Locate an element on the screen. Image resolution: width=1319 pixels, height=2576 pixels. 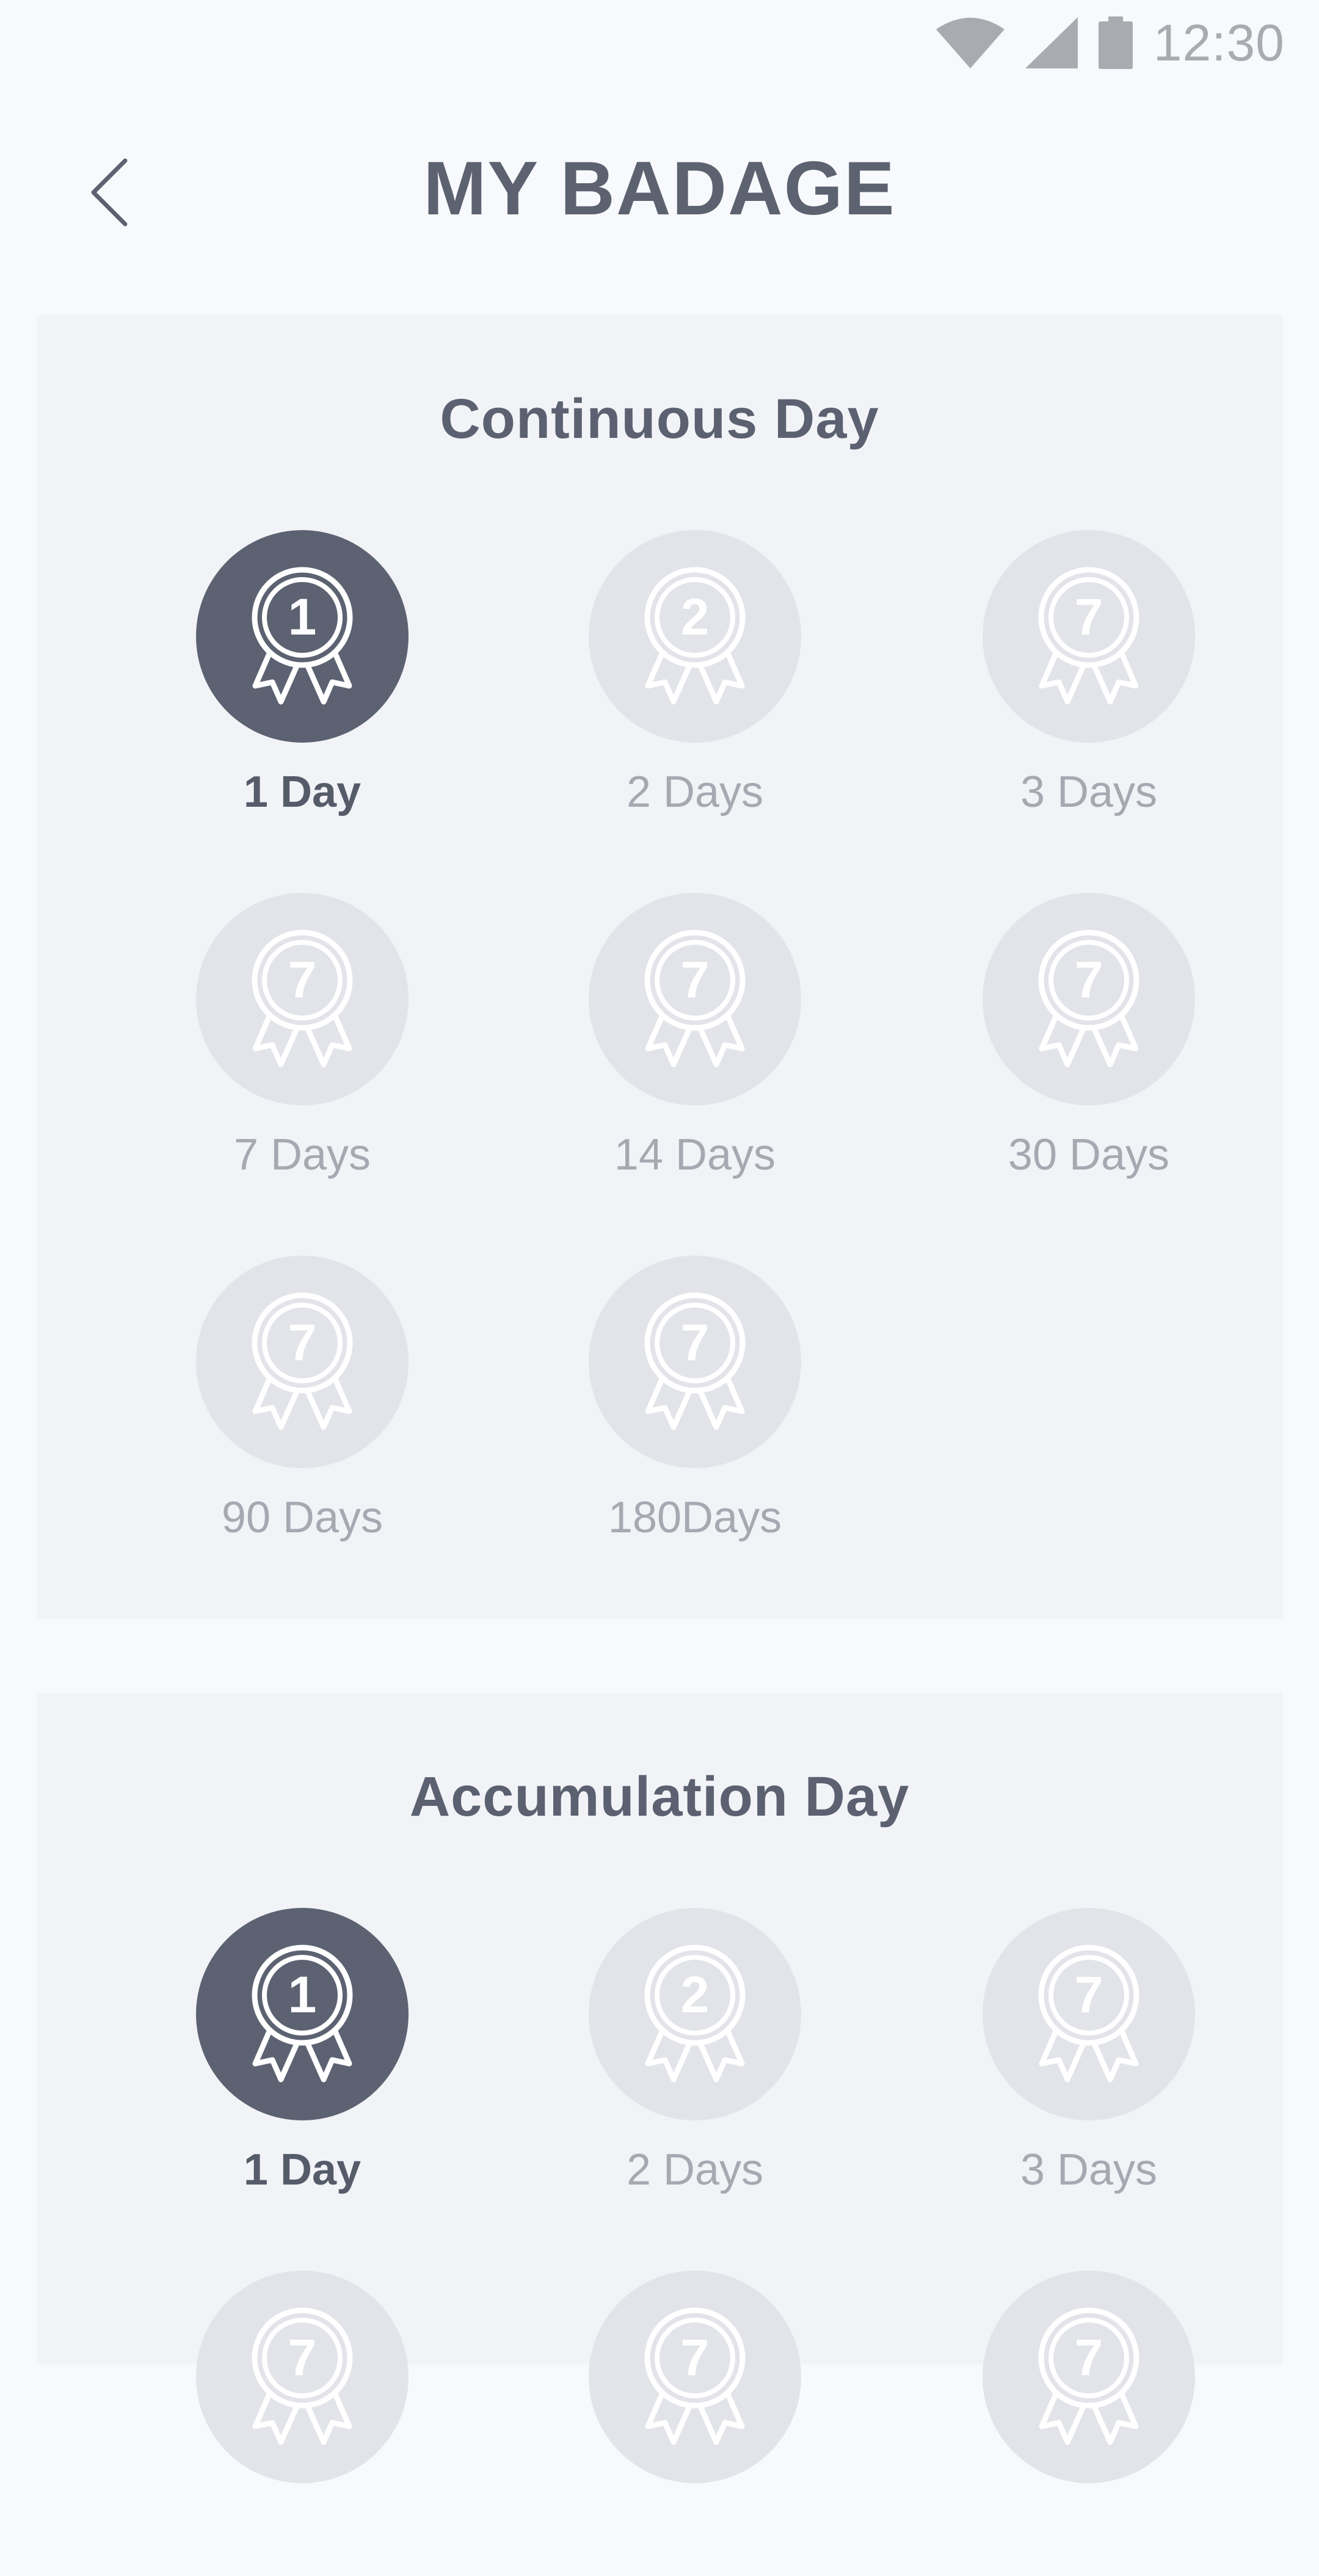
badge-item: 7 90 Days is located at coordinates (302, 1408).